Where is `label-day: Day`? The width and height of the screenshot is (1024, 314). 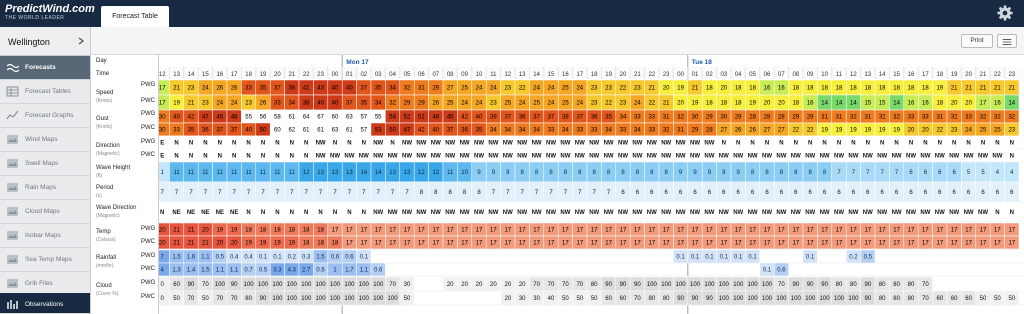
label-day: Day is located at coordinates (101, 61).